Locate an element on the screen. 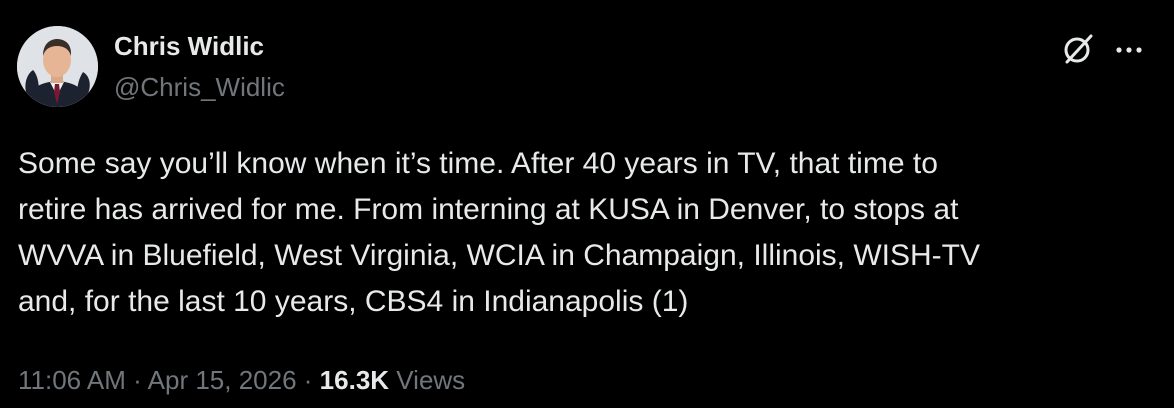  author-display-name: Chris Widlic is located at coordinates (189, 46).